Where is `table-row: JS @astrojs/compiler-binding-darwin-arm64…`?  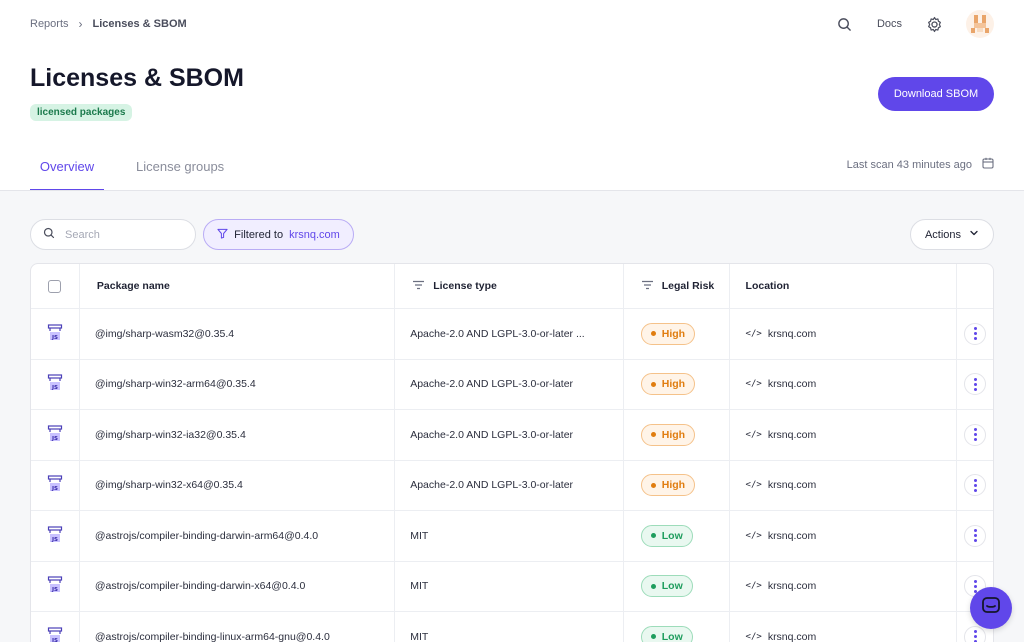
table-row: JS @astrojs/compiler-binding-darwin-arm64… is located at coordinates (512, 536).